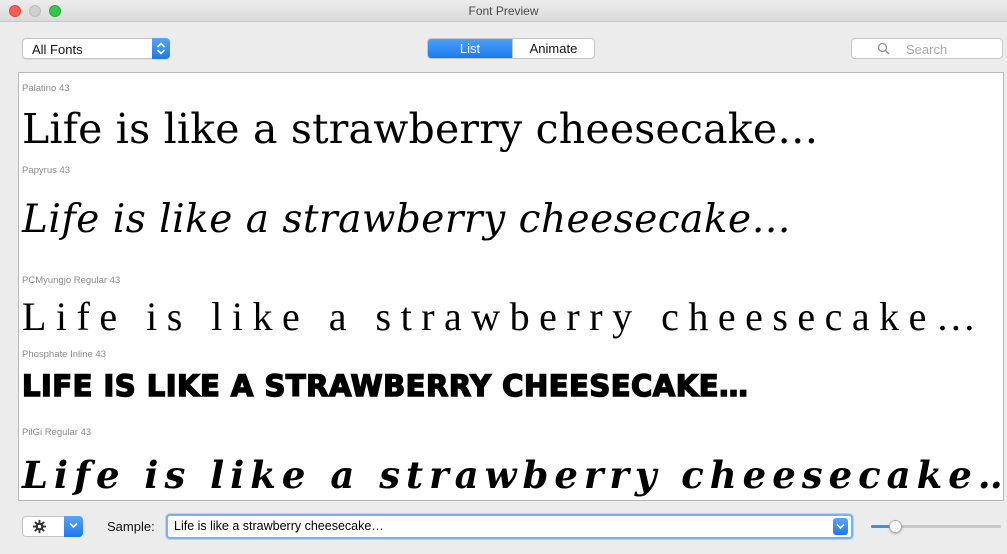  What do you see at coordinates (39, 526) in the screenshot?
I see `gear-icon` at bounding box center [39, 526].